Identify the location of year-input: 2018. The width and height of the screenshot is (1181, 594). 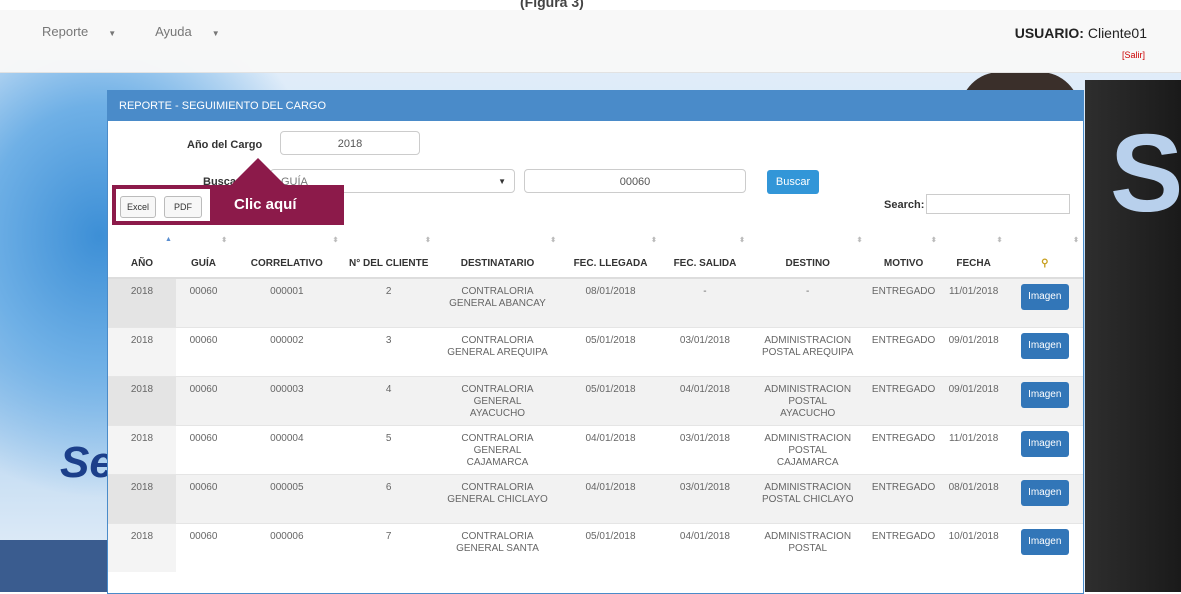
(350, 143).